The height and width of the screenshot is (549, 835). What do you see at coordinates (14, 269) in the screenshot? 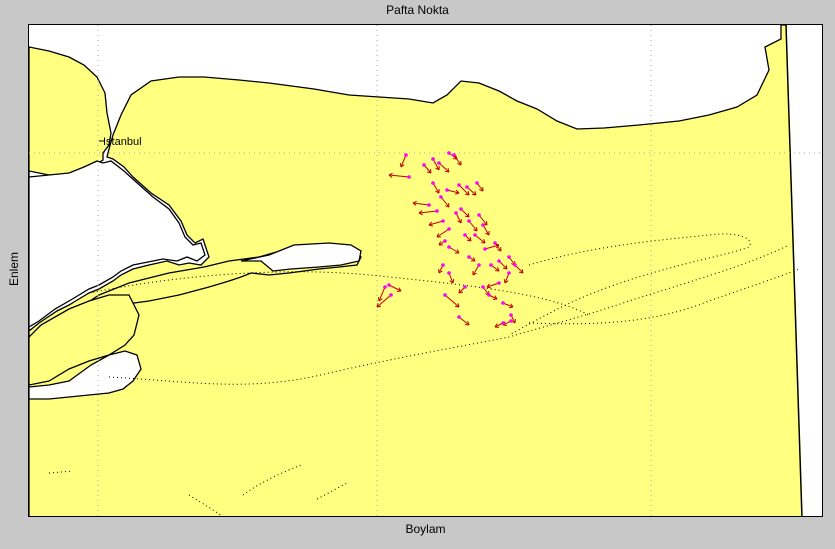
I see `y-axis-label: Enlem` at bounding box center [14, 269].